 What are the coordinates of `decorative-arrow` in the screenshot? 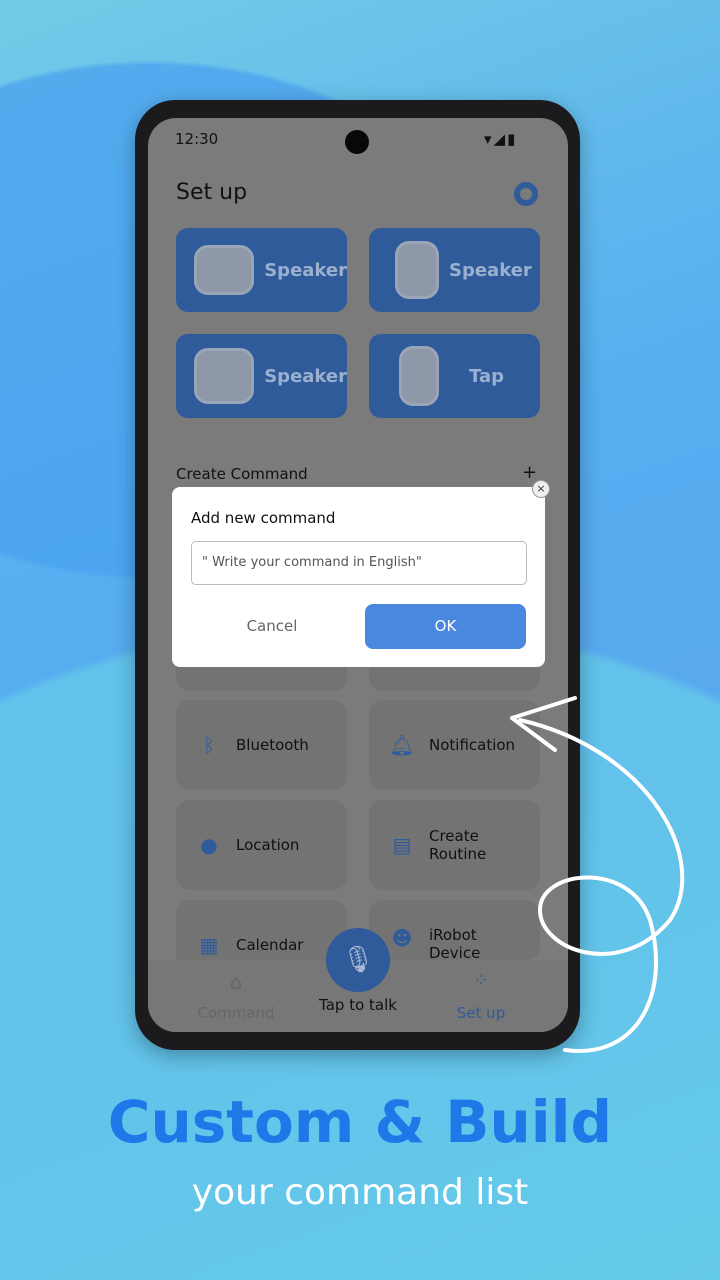 It's located at (597, 874).